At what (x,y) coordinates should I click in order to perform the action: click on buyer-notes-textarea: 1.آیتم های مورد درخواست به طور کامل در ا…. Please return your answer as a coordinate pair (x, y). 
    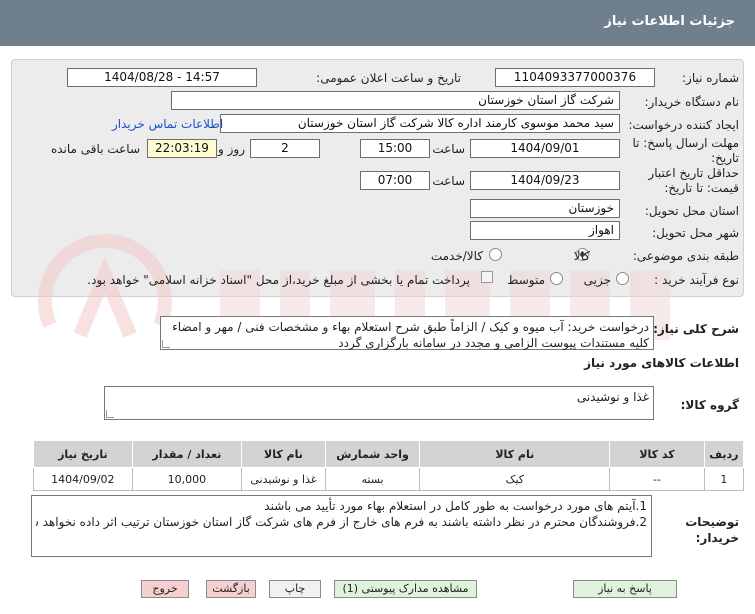
    Looking at the image, I should click on (341, 526).